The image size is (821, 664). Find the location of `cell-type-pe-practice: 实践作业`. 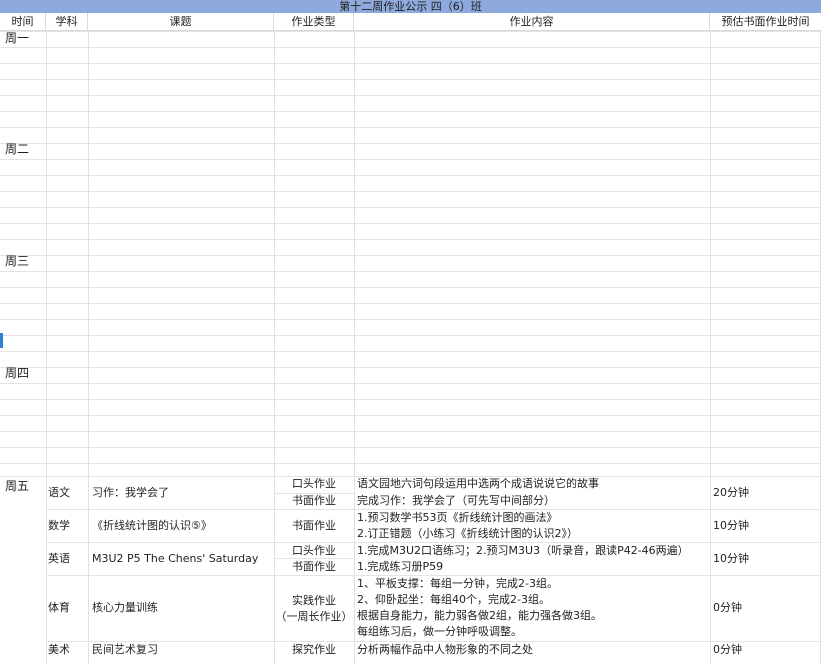

cell-type-pe-practice: 实践作业 is located at coordinates (314, 601).